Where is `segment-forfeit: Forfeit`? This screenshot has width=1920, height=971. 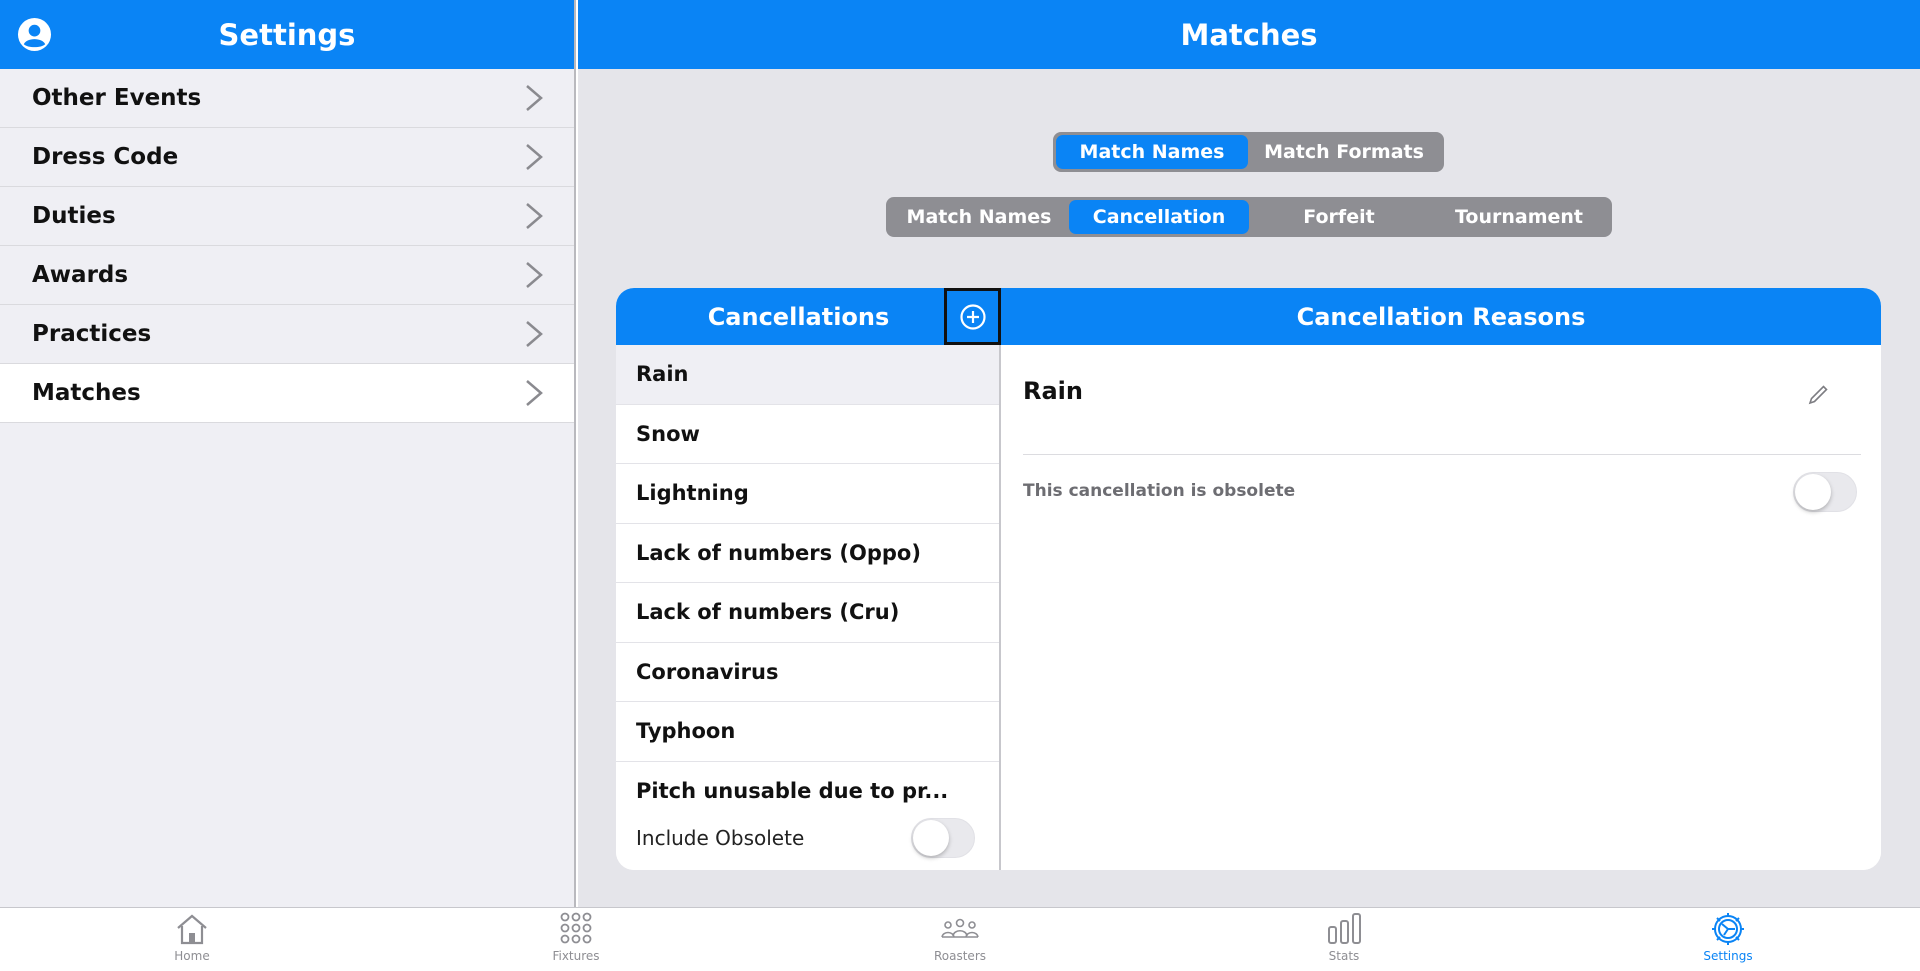
segment-forfeit: Forfeit is located at coordinates (1339, 217).